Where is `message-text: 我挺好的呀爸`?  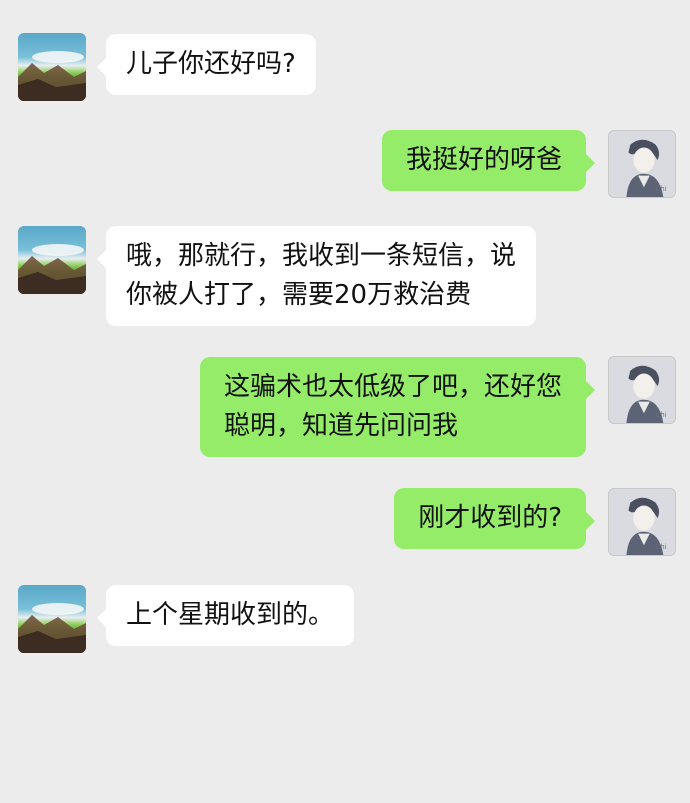
message-text: 我挺好的呀爸 is located at coordinates (483, 160).